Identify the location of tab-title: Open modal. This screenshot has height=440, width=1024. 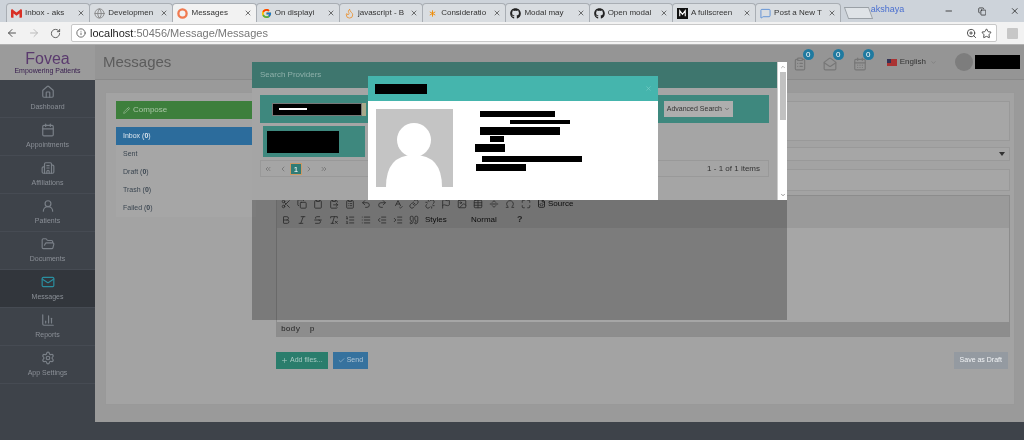
(629, 13).